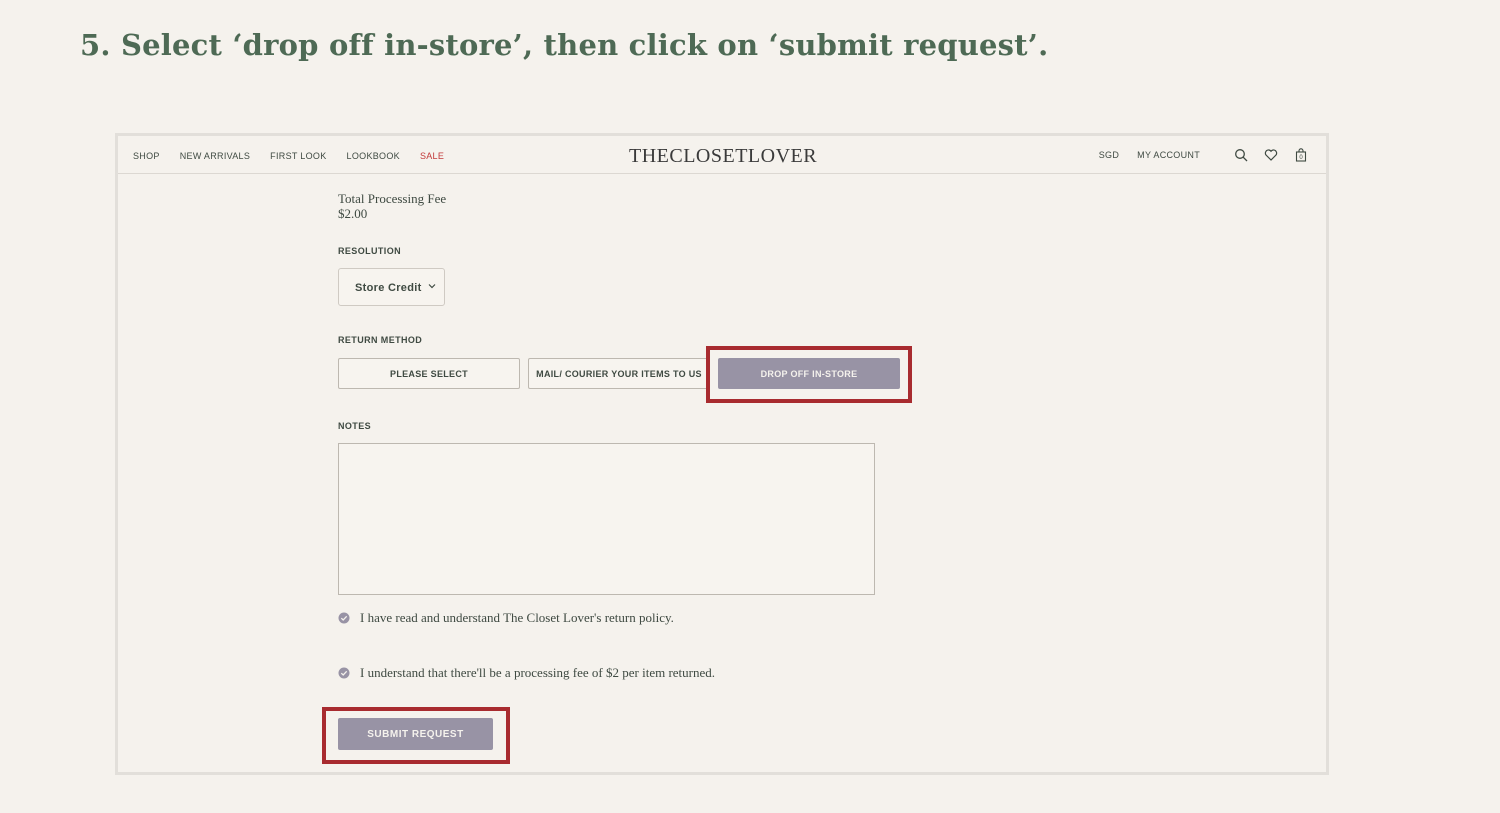 The width and height of the screenshot is (1500, 813). What do you see at coordinates (380, 340) in the screenshot?
I see `return-method-label: RETURN METHOD` at bounding box center [380, 340].